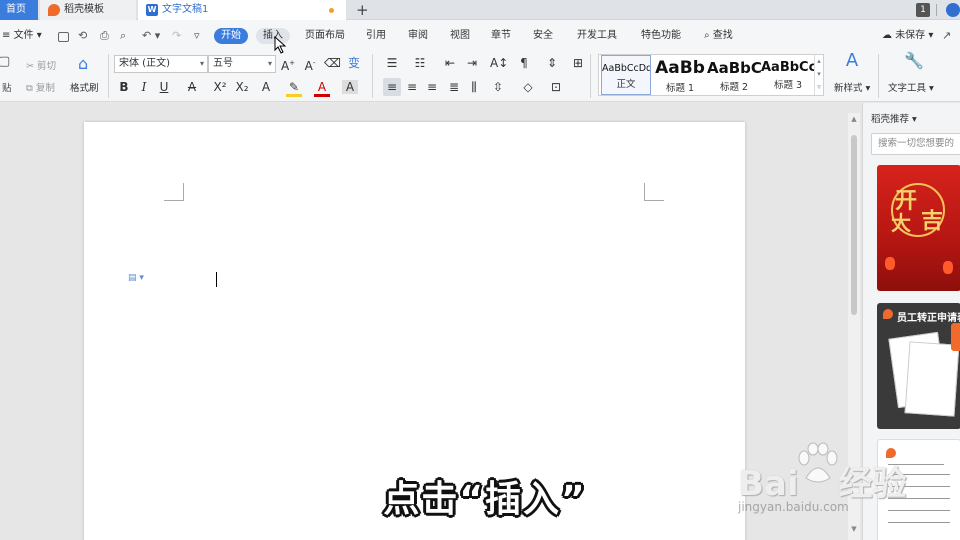 The width and height of the screenshot is (960, 540). Describe the element at coordinates (242, 10) in the screenshot. I see `tab-document: W 文字文稿1` at that location.